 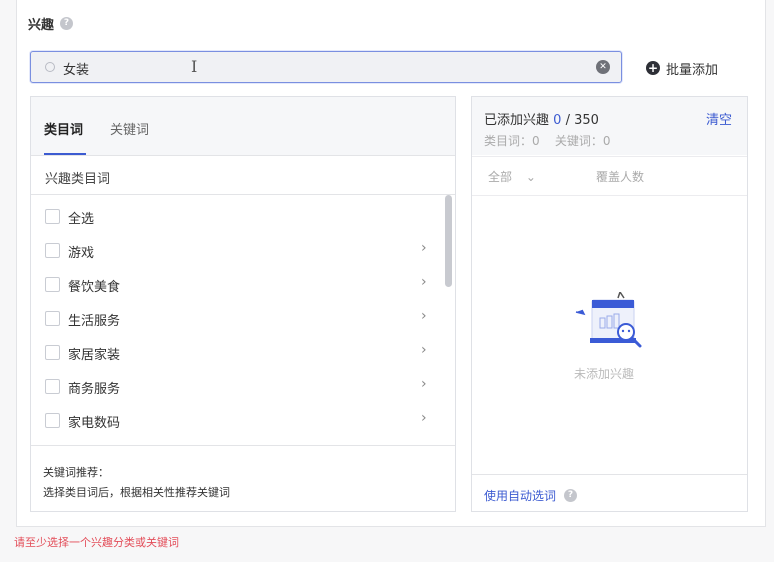 What do you see at coordinates (603, 67) in the screenshot?
I see `clear-search-icon: ✕` at bounding box center [603, 67].